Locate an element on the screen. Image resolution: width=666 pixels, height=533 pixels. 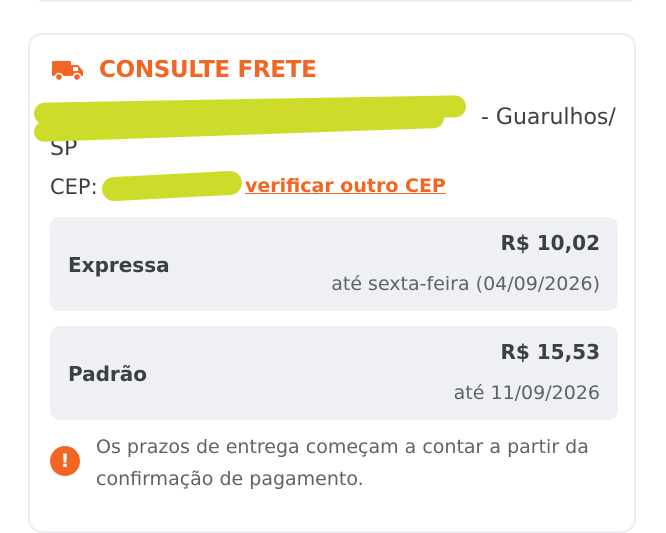
option-name: Expressa is located at coordinates (119, 265).